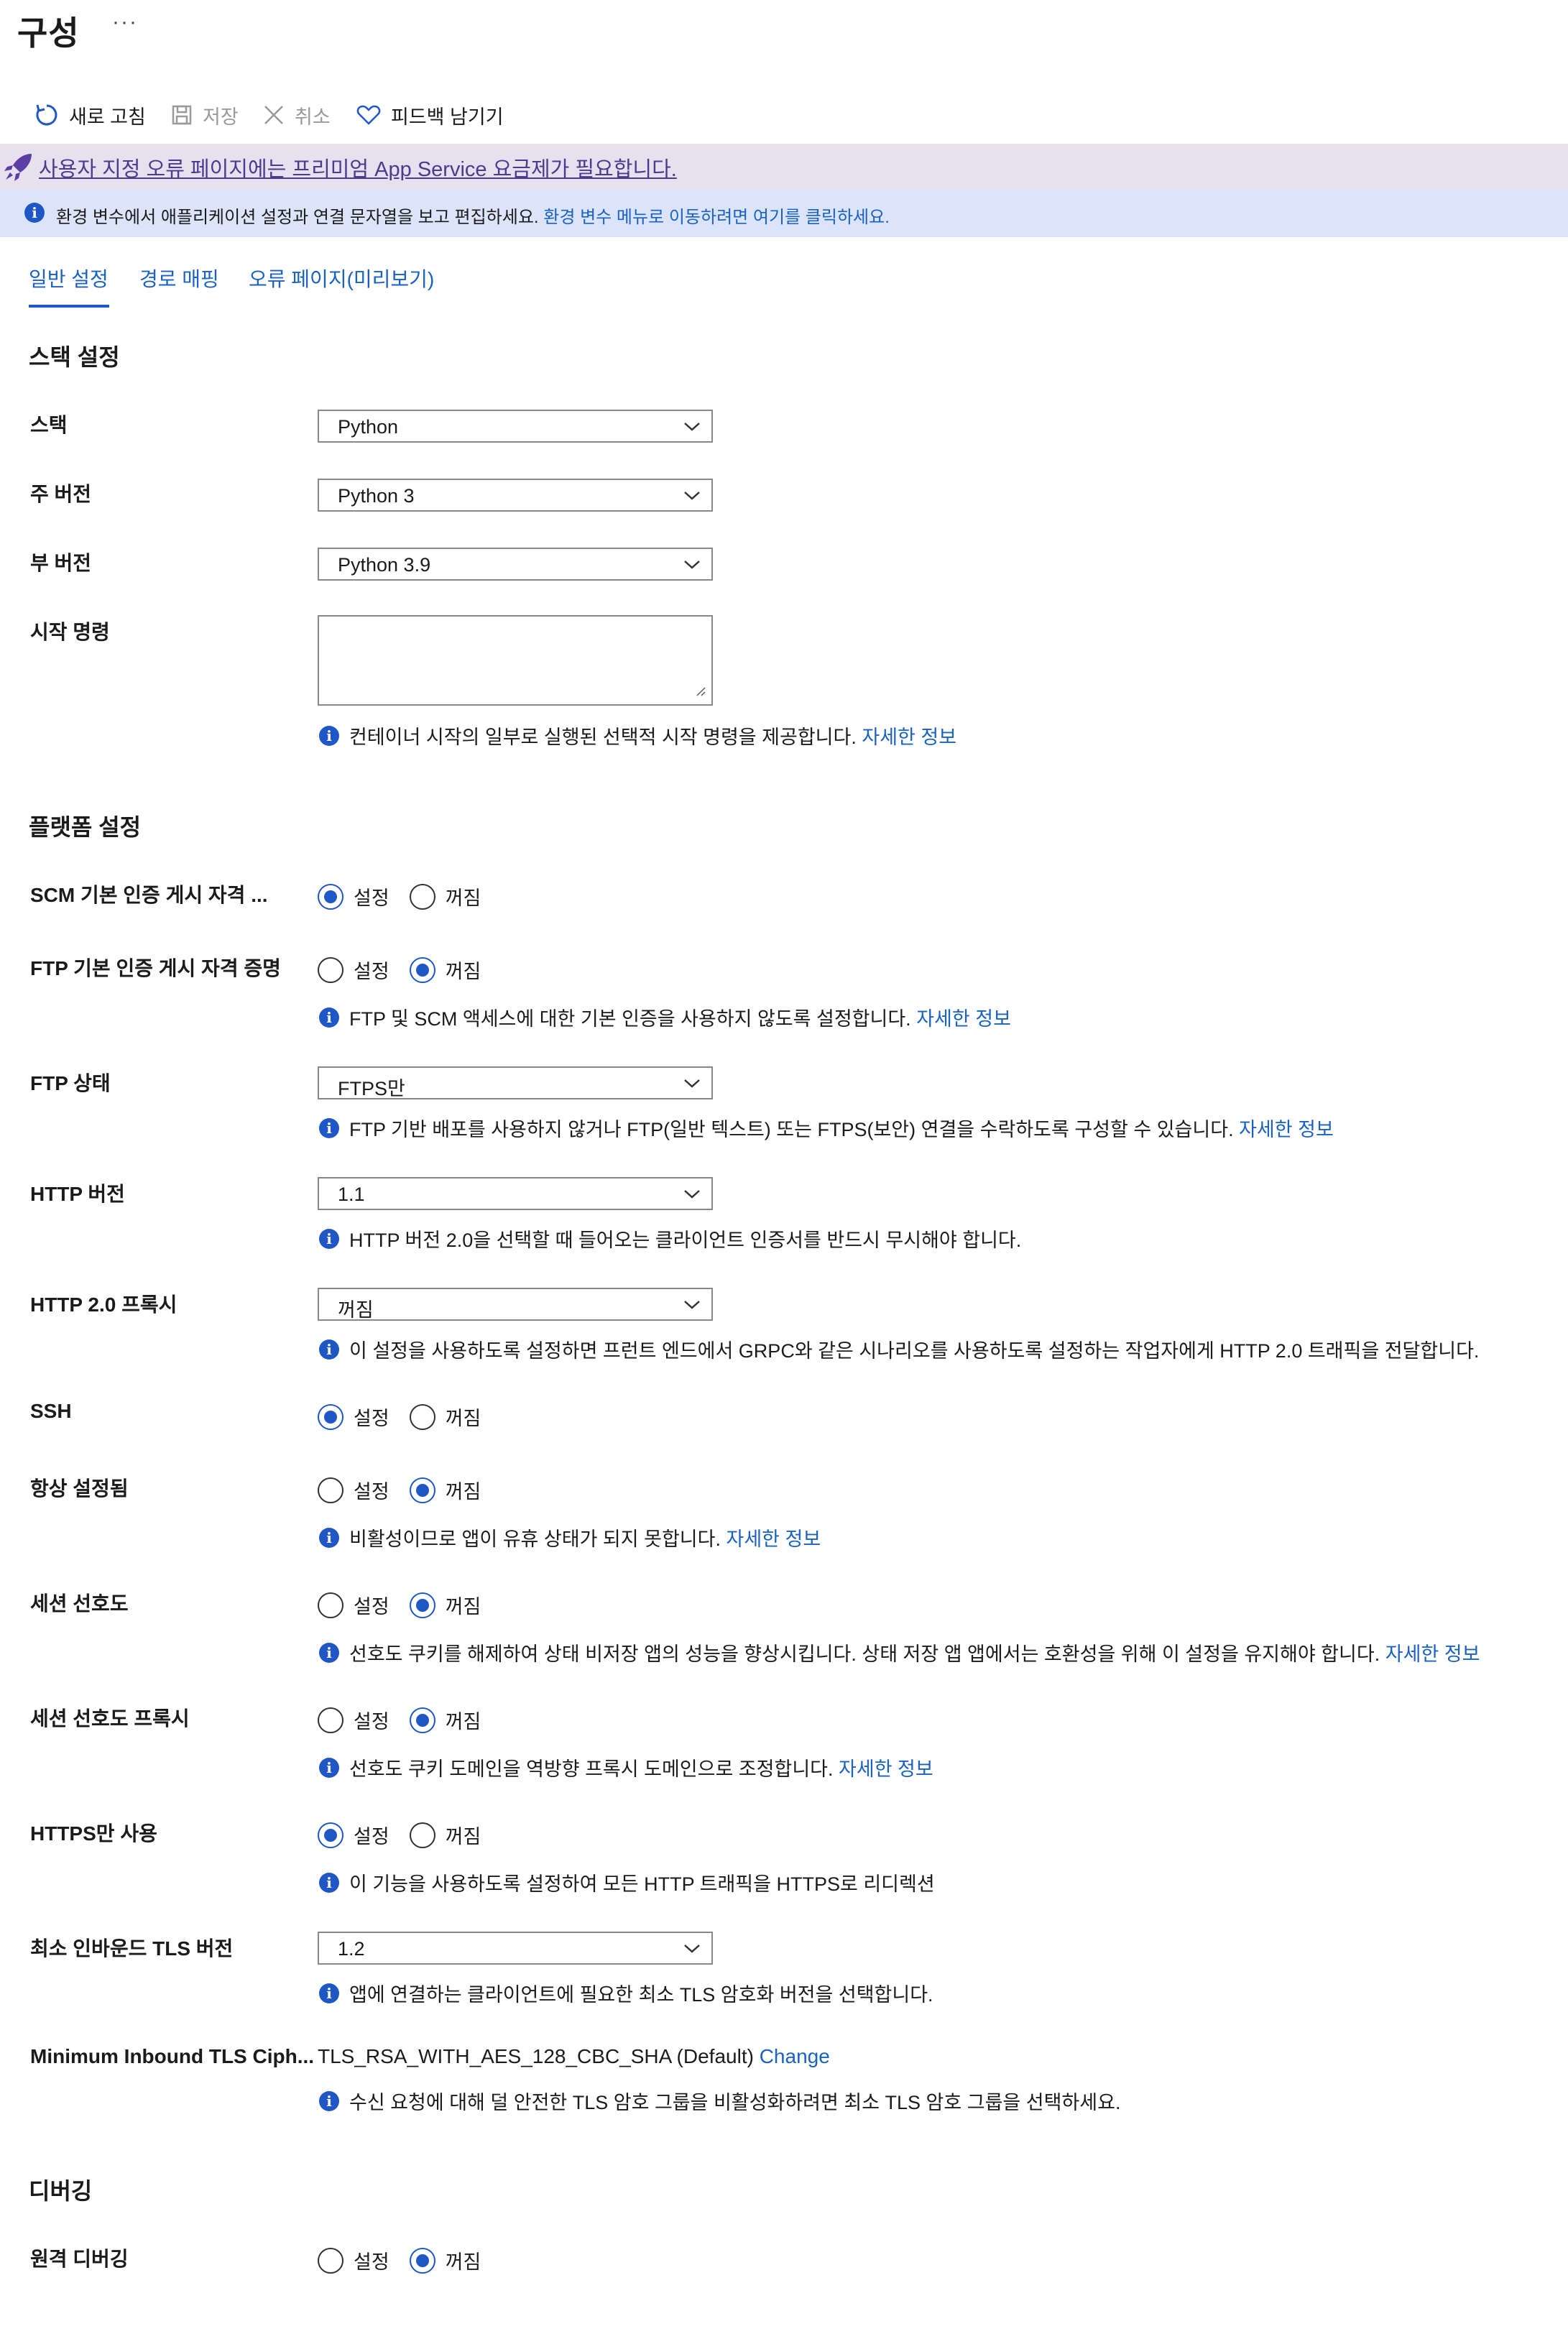  Describe the element at coordinates (69, 278) in the screenshot. I see `tab-general-settings: 일반 설정` at that location.